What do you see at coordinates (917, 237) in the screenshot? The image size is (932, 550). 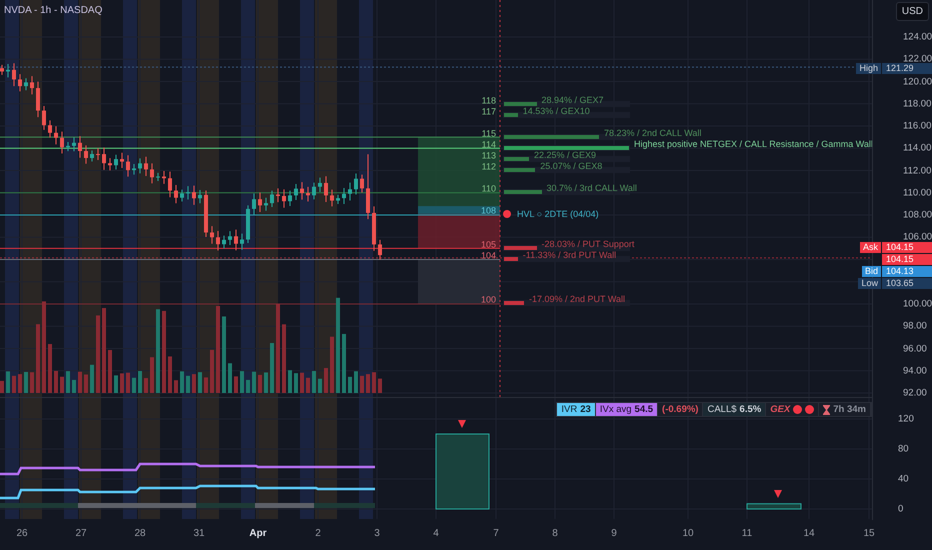 I see `price-axis-label: 106.00` at bounding box center [917, 237].